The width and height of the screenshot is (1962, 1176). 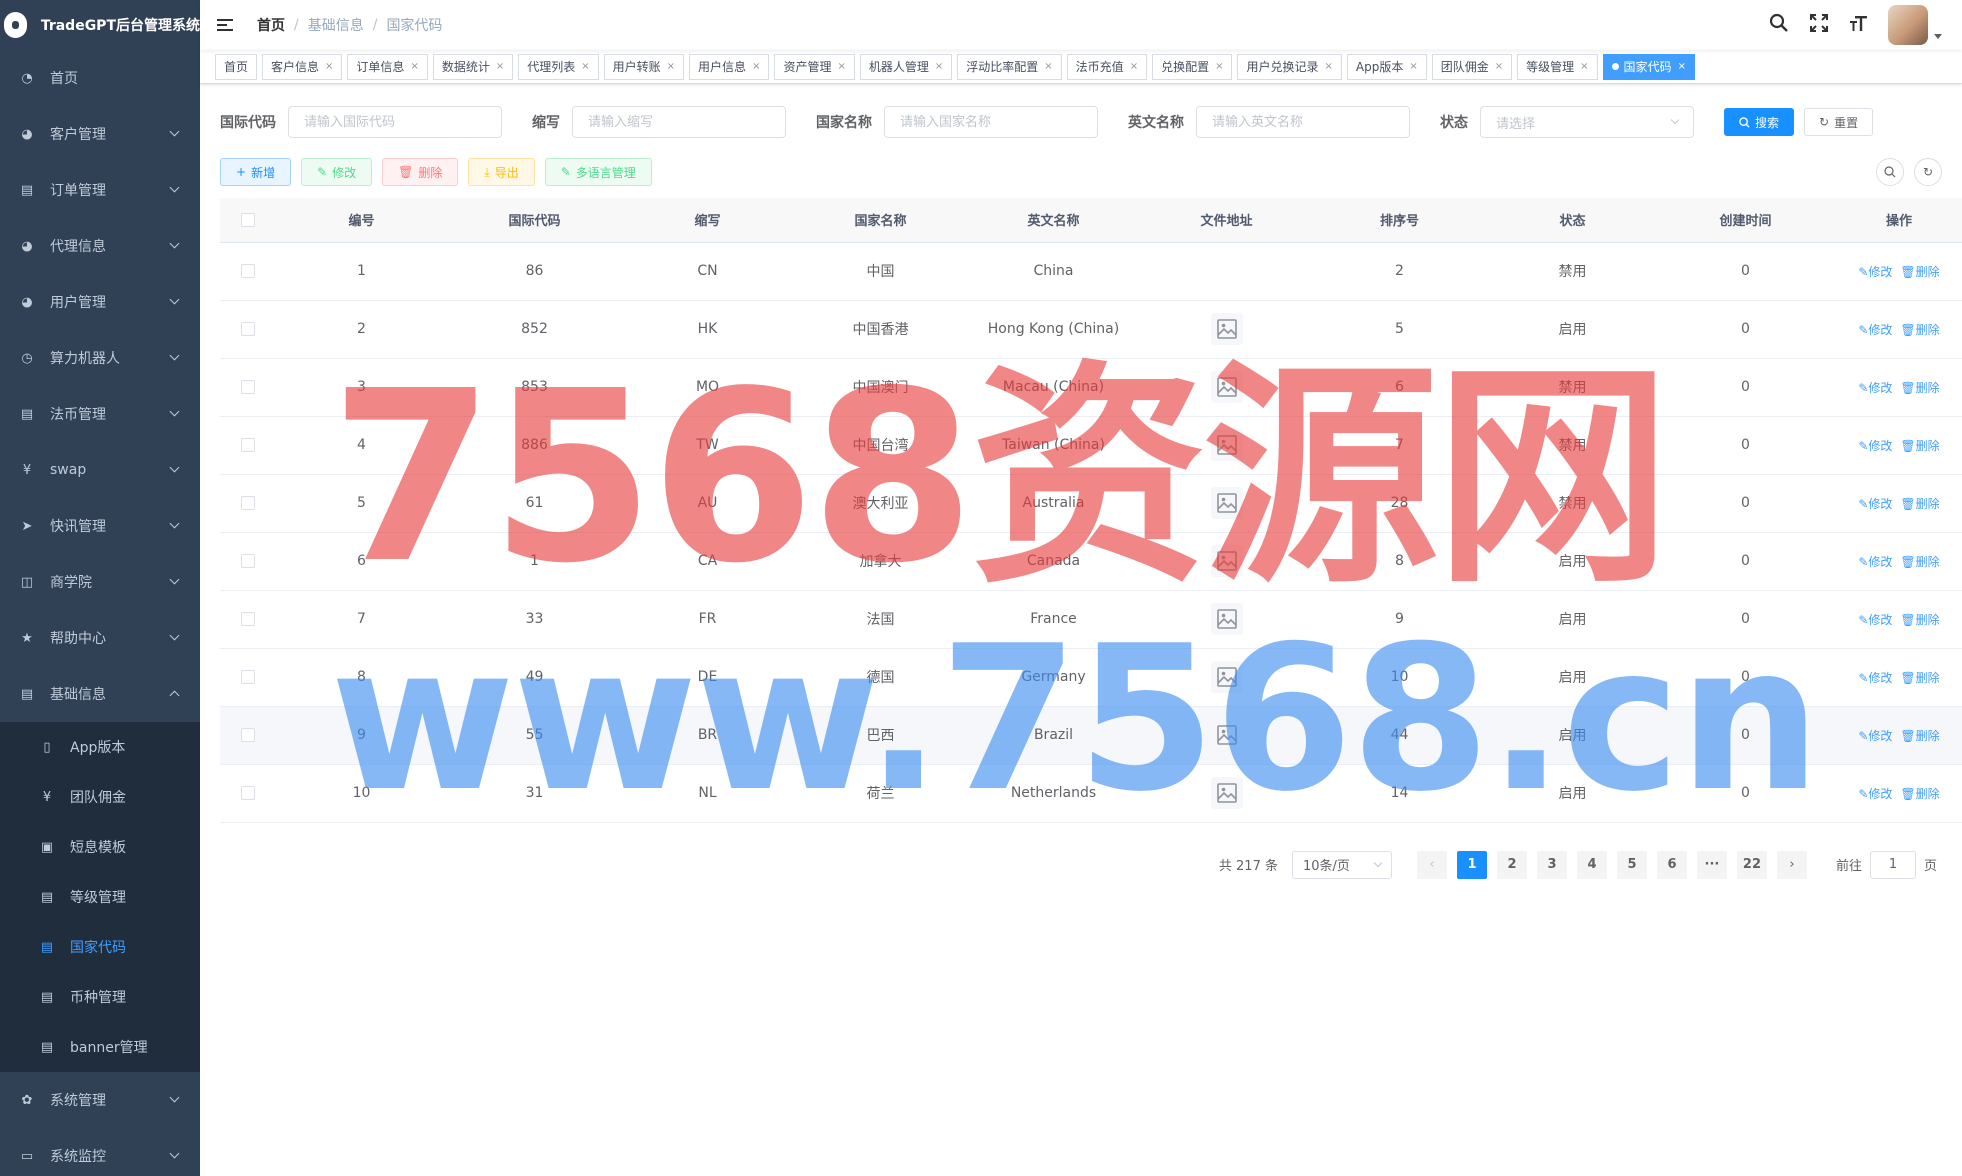 I want to click on caret-down-icon, so click(x=1938, y=36).